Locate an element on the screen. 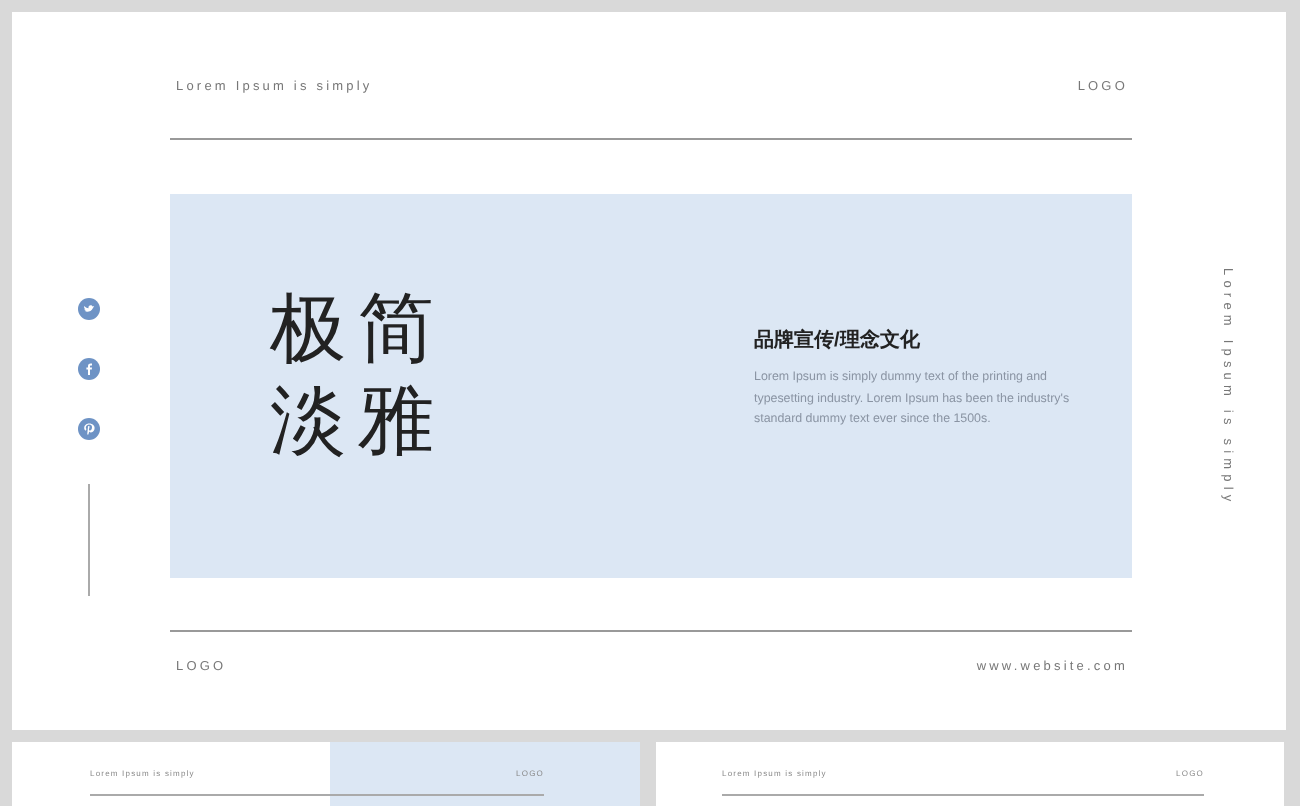 The height and width of the screenshot is (806, 1300). bird-icon is located at coordinates (88, 309).